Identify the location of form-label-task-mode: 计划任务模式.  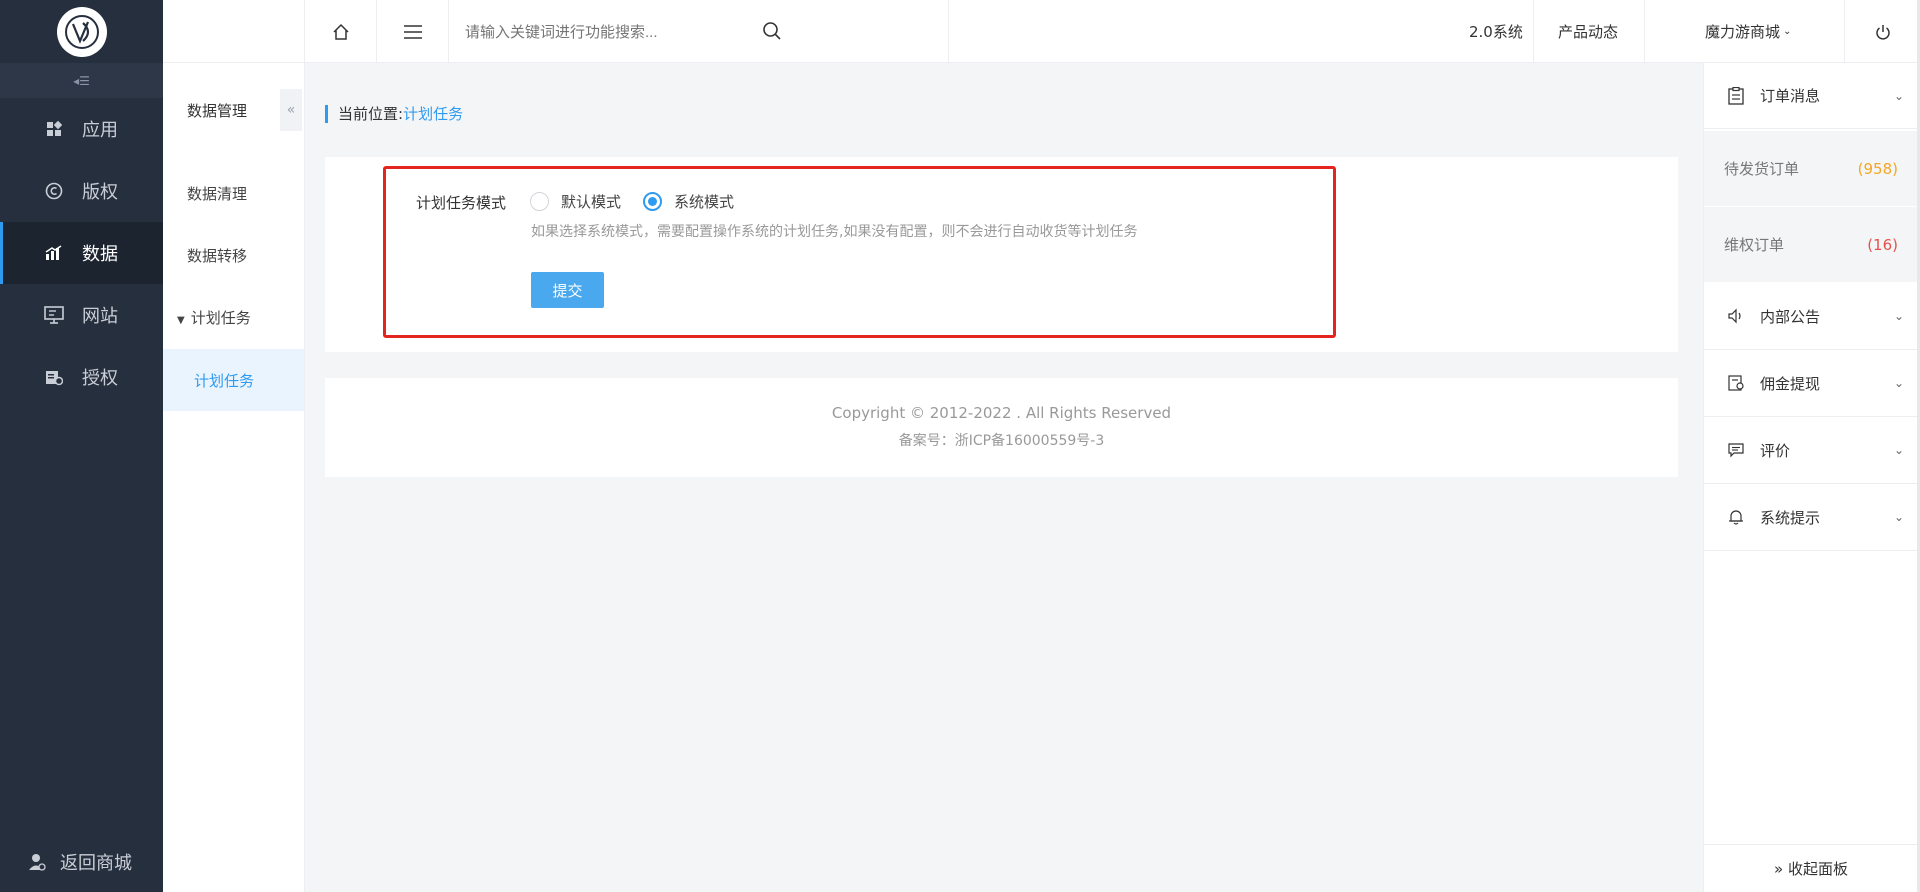
(461, 203).